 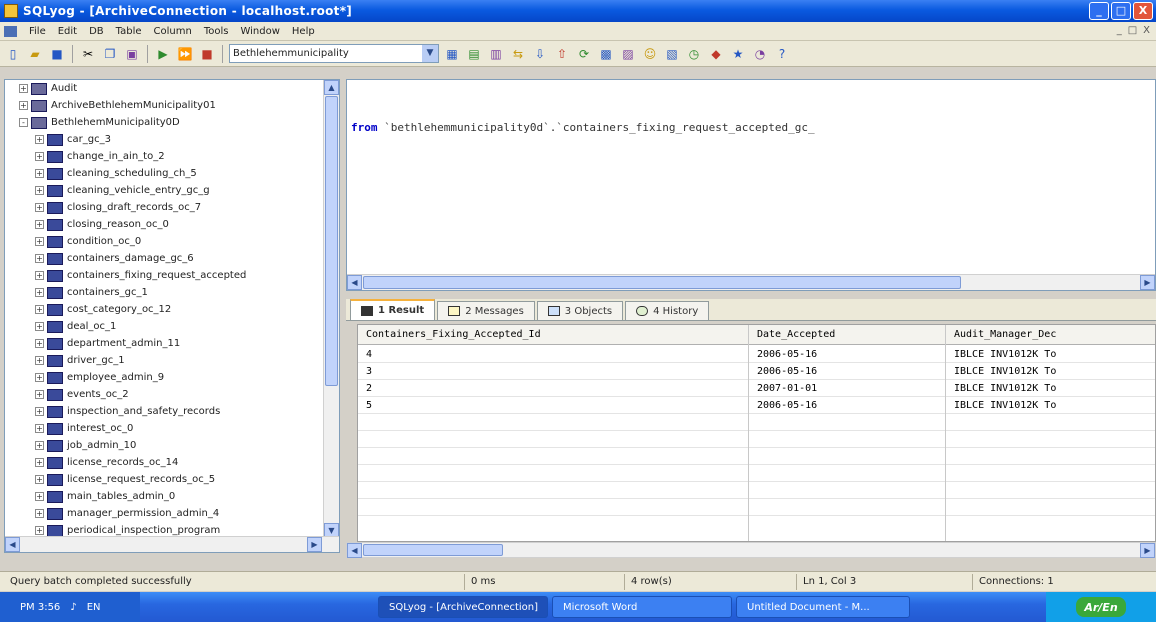 I want to click on stop-icon: ■, so click(x=207, y=54).